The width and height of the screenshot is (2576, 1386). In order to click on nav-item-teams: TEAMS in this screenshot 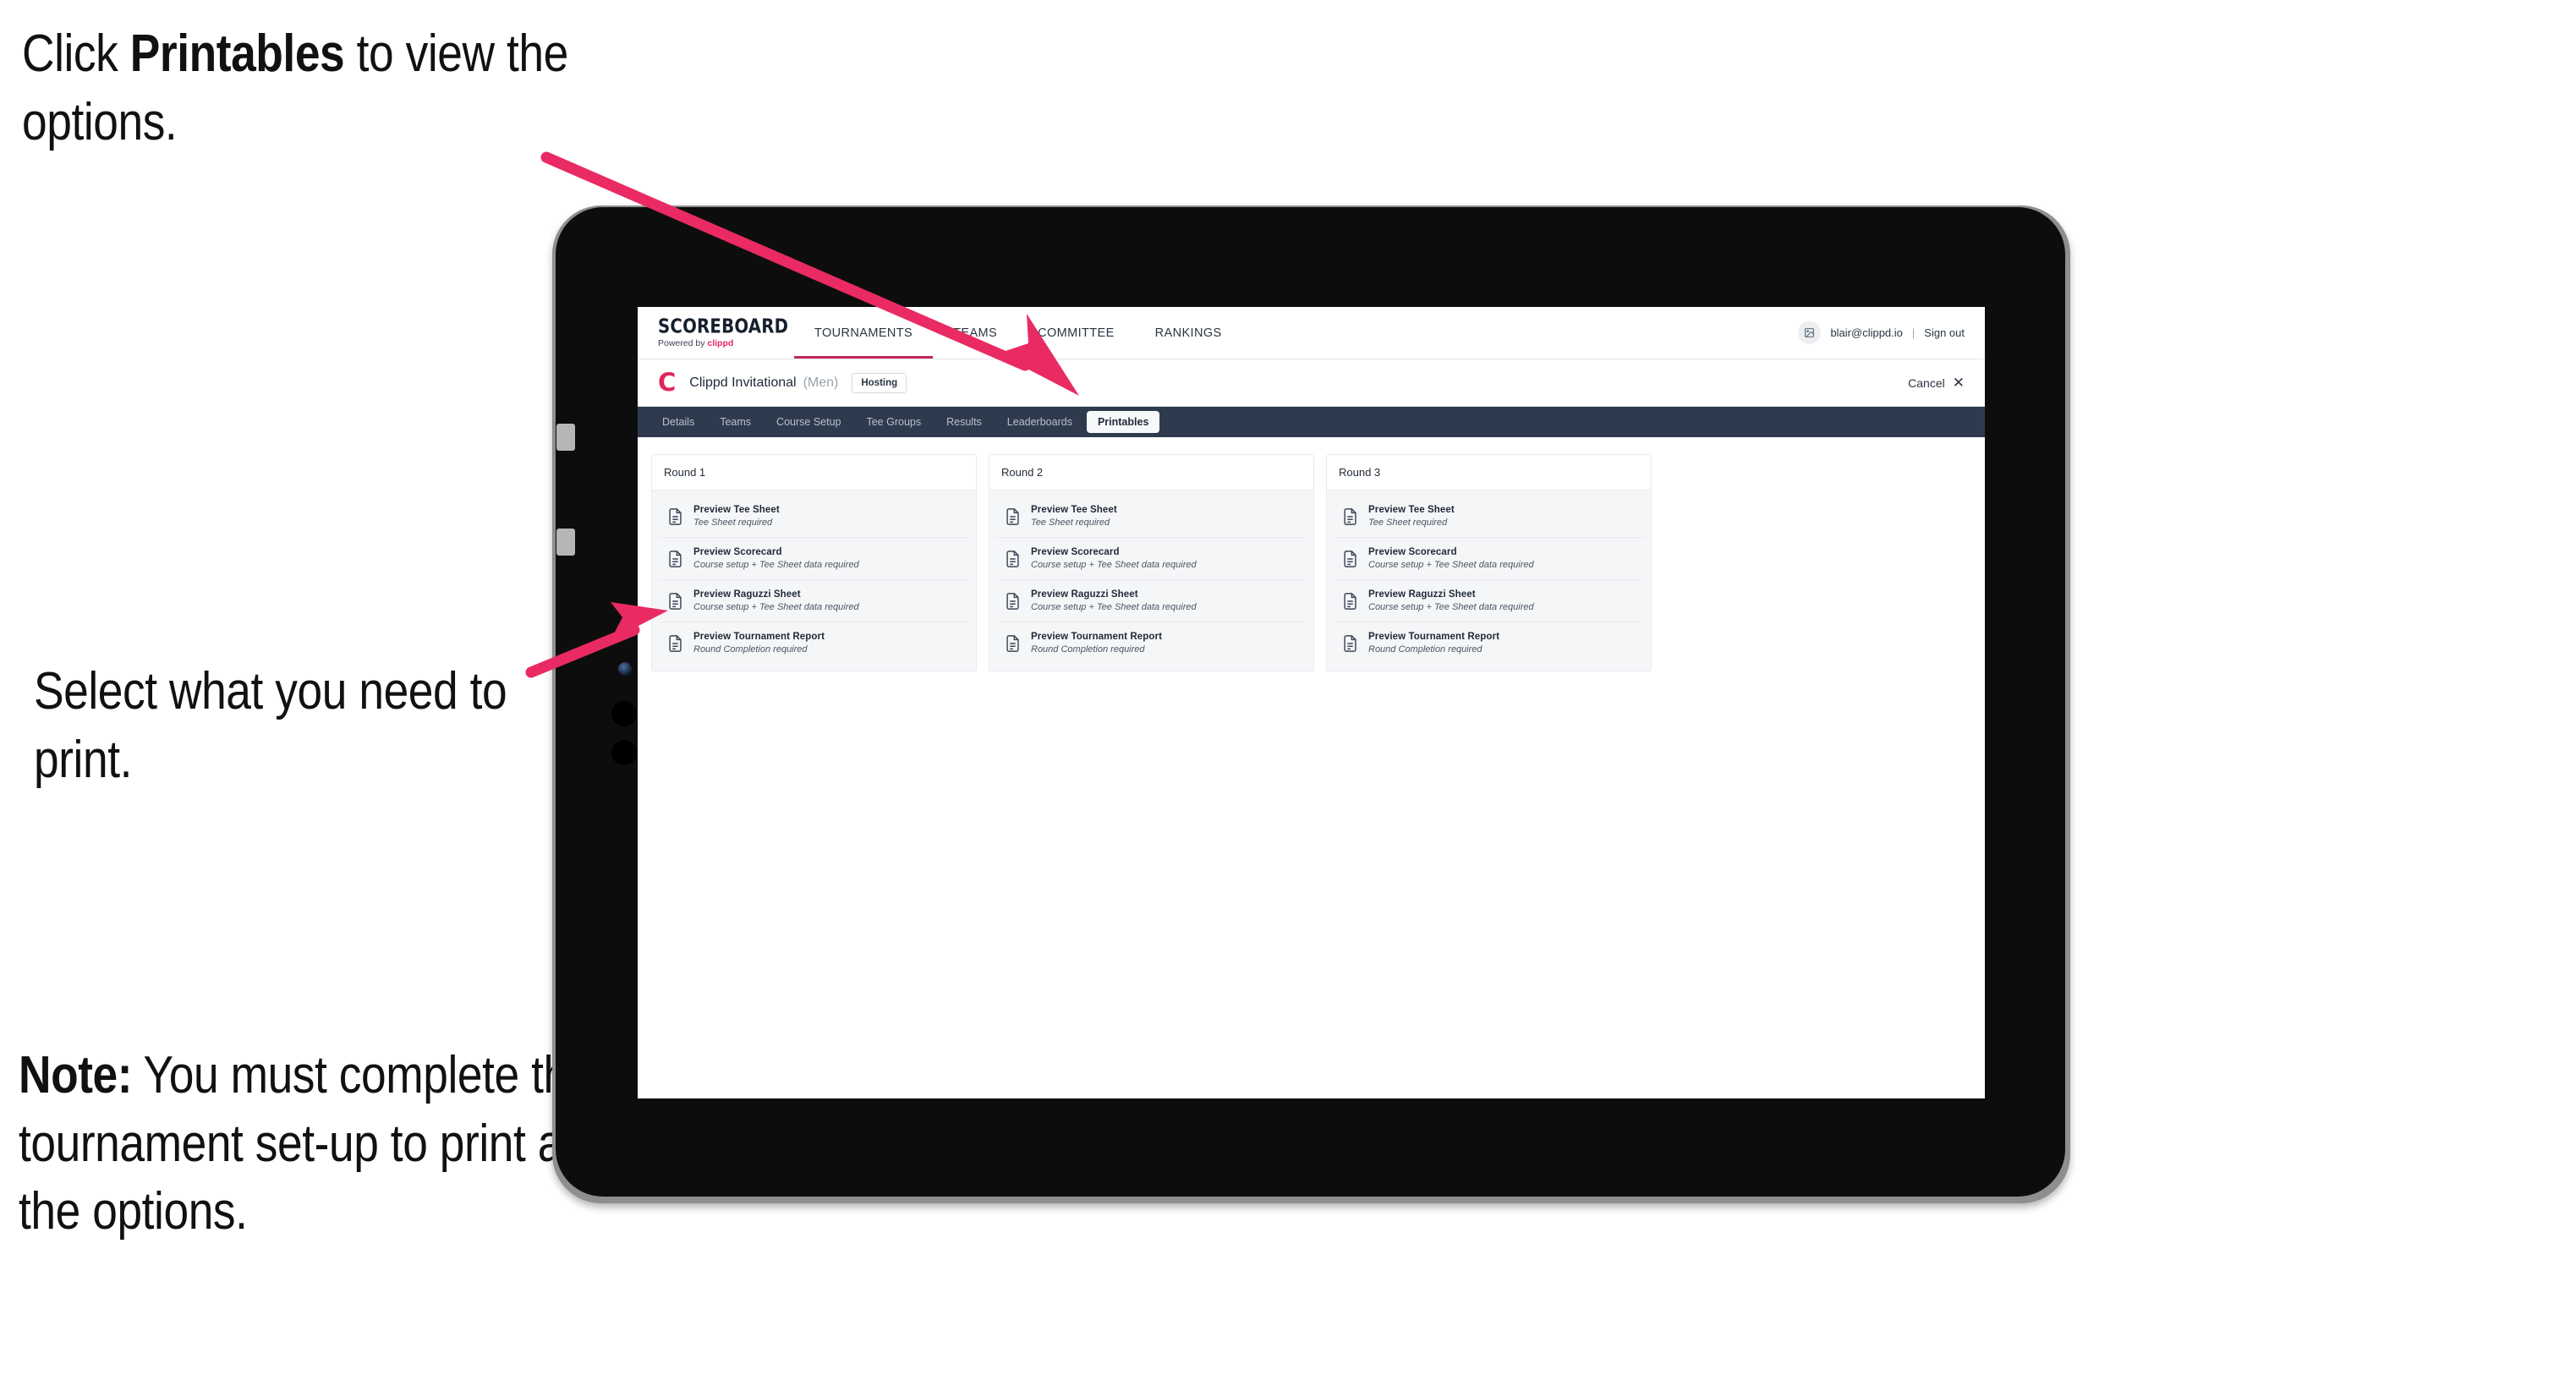, I will do `click(975, 333)`.